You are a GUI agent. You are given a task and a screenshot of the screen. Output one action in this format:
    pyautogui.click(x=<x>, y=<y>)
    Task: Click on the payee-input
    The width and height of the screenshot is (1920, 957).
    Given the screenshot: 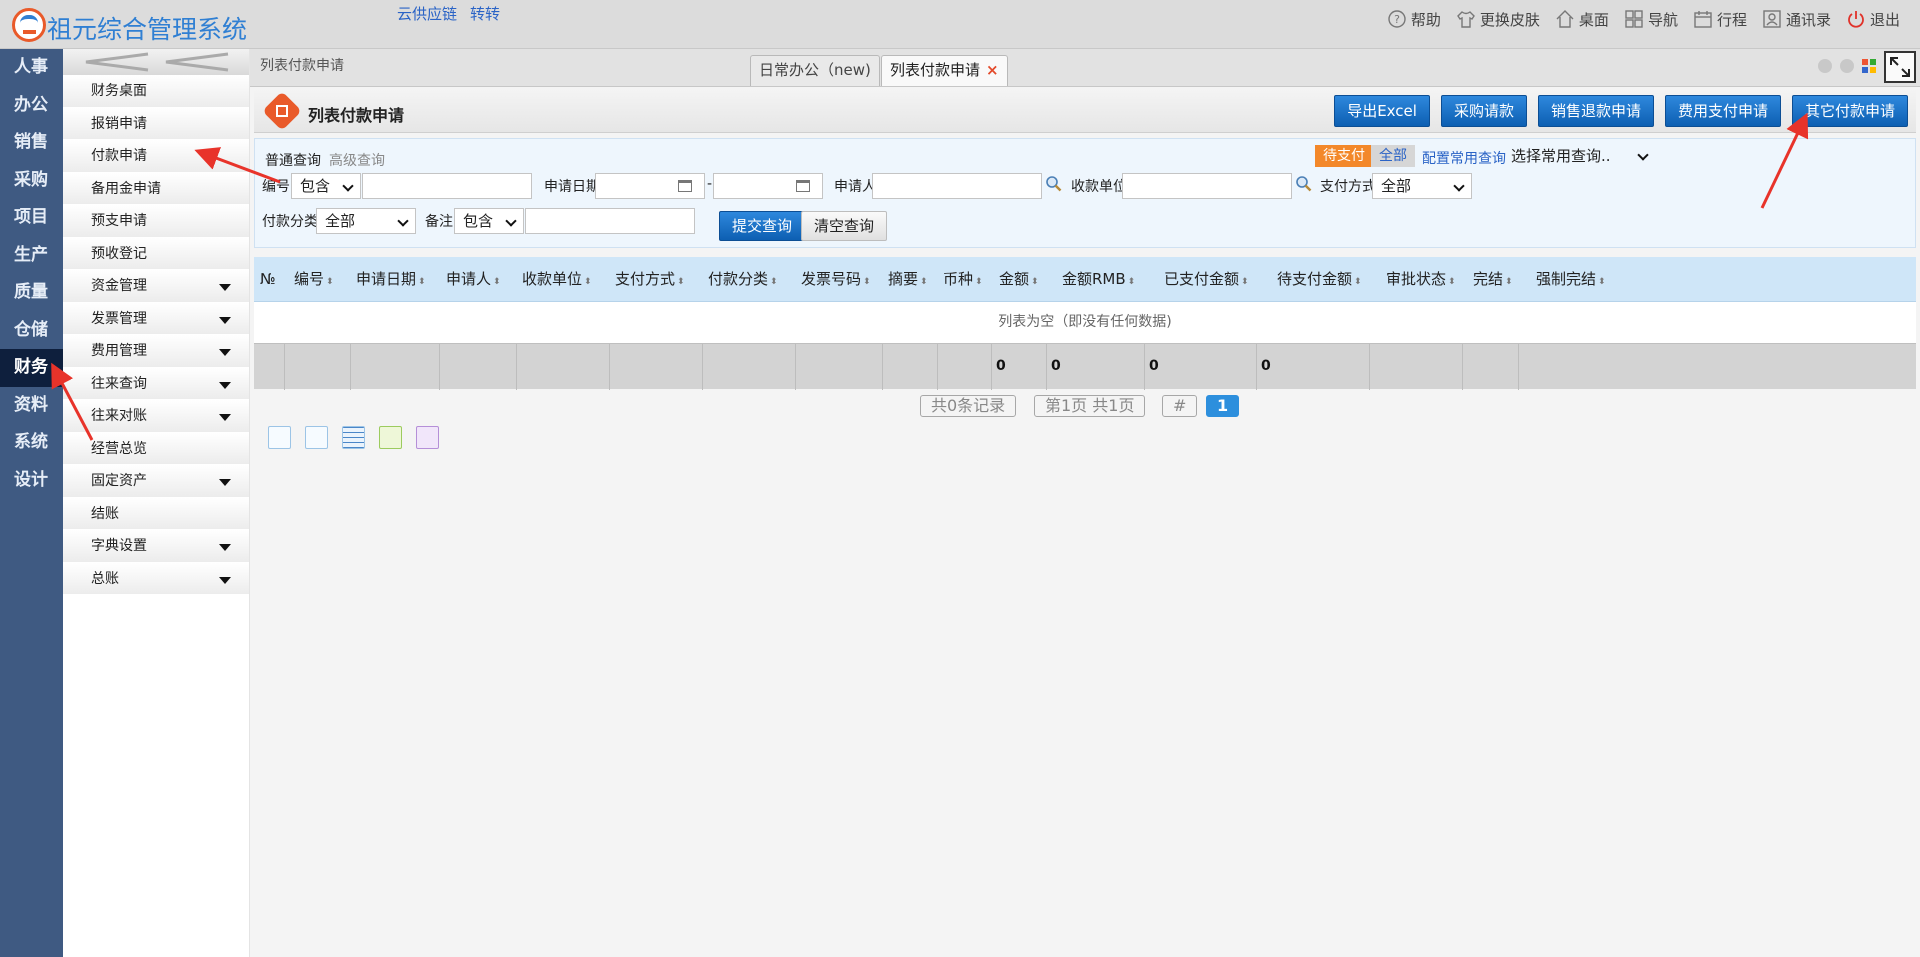 What is the action you would take?
    pyautogui.click(x=1207, y=186)
    